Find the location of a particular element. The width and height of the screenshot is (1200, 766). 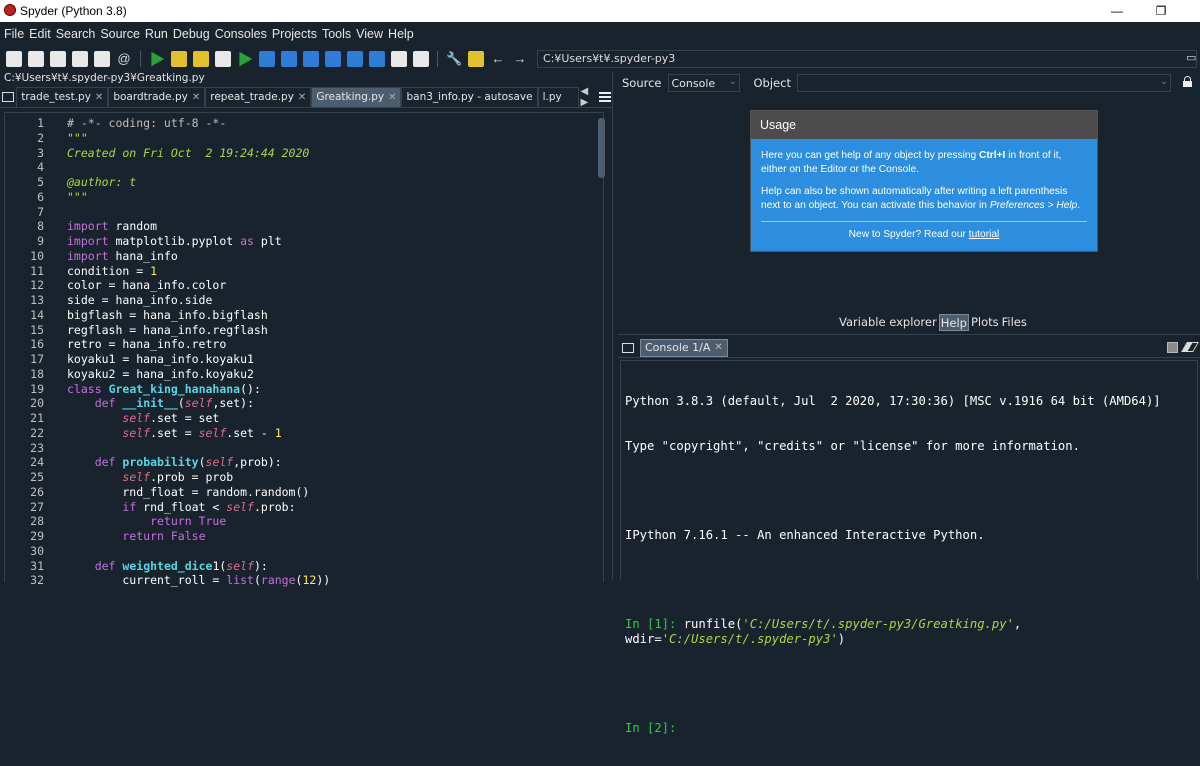

options-menu-icon is located at coordinates (604, 97).